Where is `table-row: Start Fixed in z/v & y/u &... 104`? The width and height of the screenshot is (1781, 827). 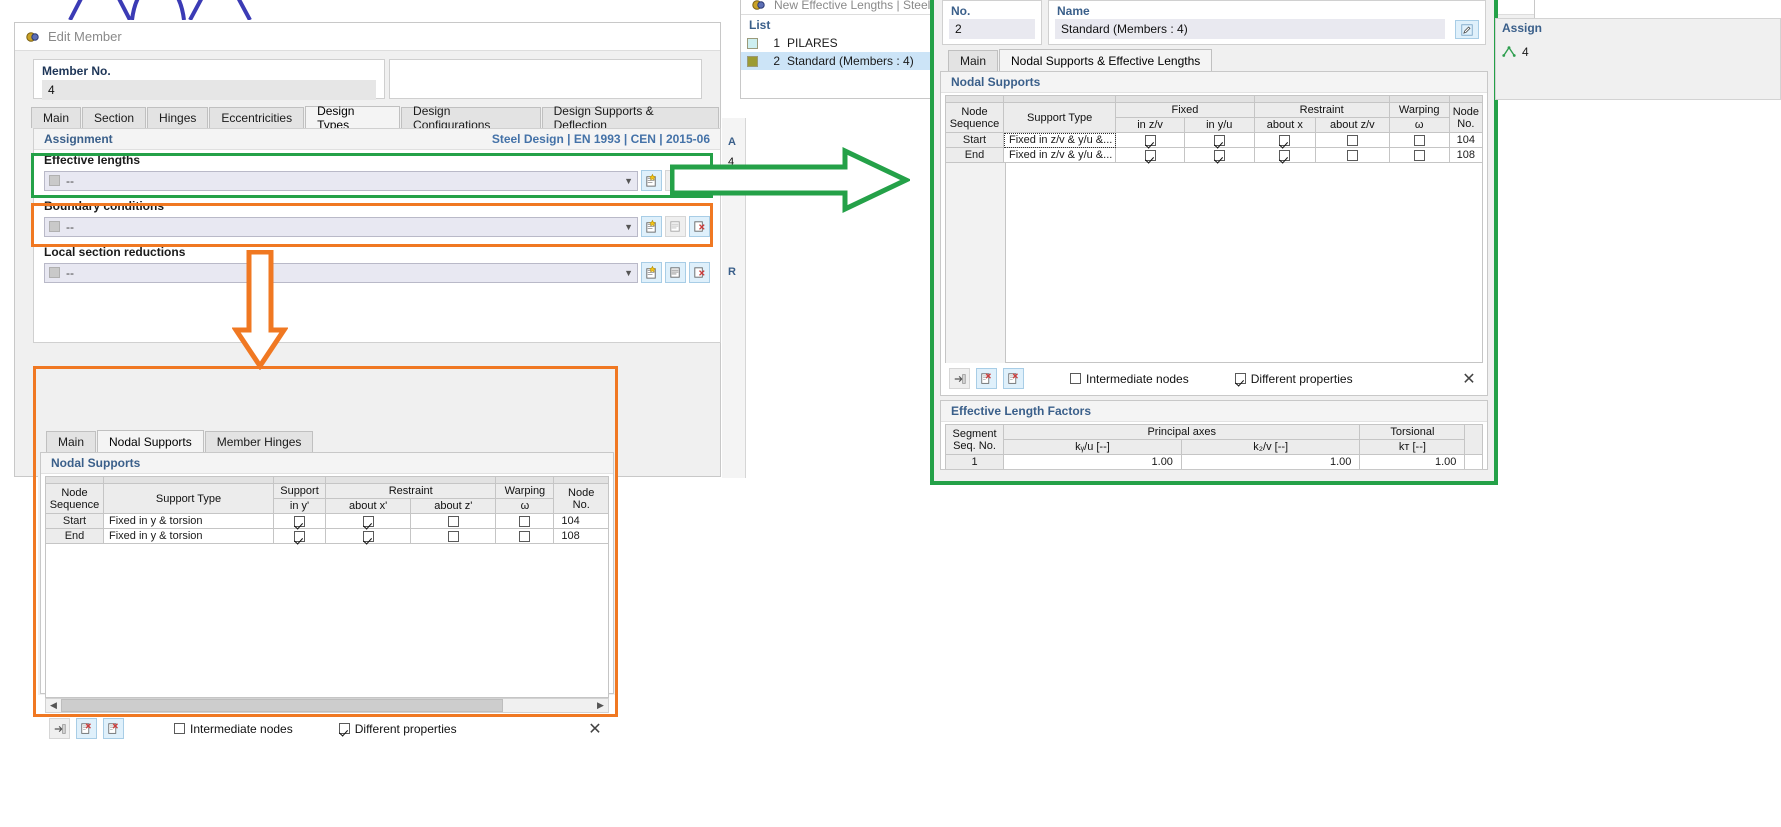 table-row: Start Fixed in z/v & y/u &... 104 is located at coordinates (1214, 140).